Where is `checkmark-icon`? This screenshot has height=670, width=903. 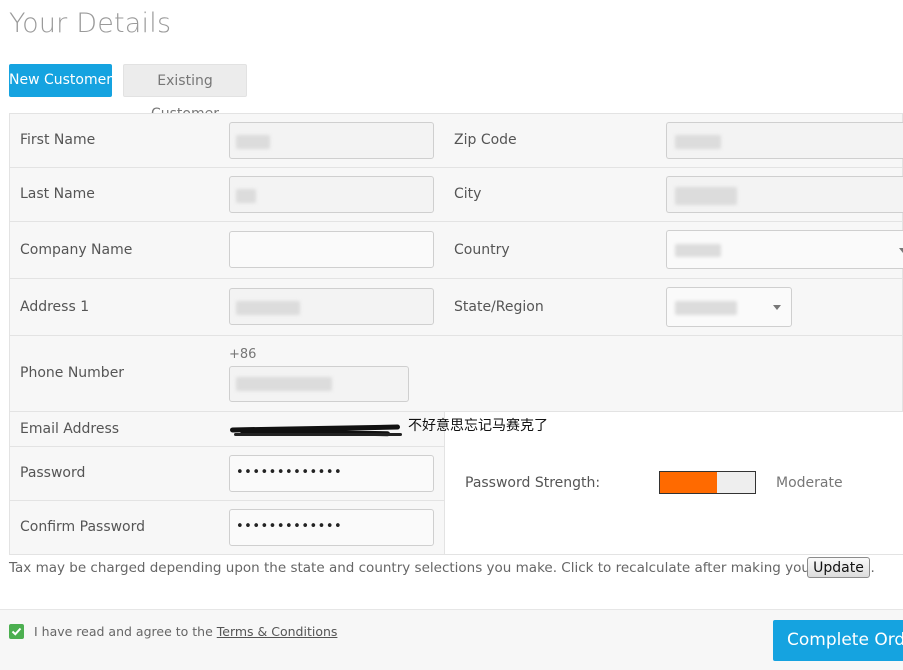 checkmark-icon is located at coordinates (16, 631).